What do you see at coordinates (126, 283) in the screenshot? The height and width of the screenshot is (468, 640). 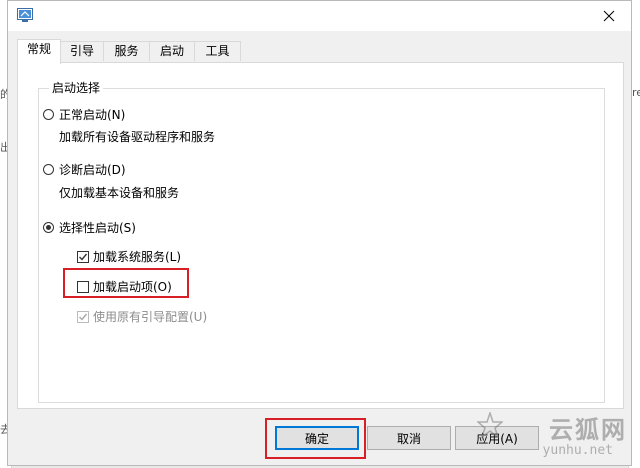 I see `highlight-box-startup-items` at bounding box center [126, 283].